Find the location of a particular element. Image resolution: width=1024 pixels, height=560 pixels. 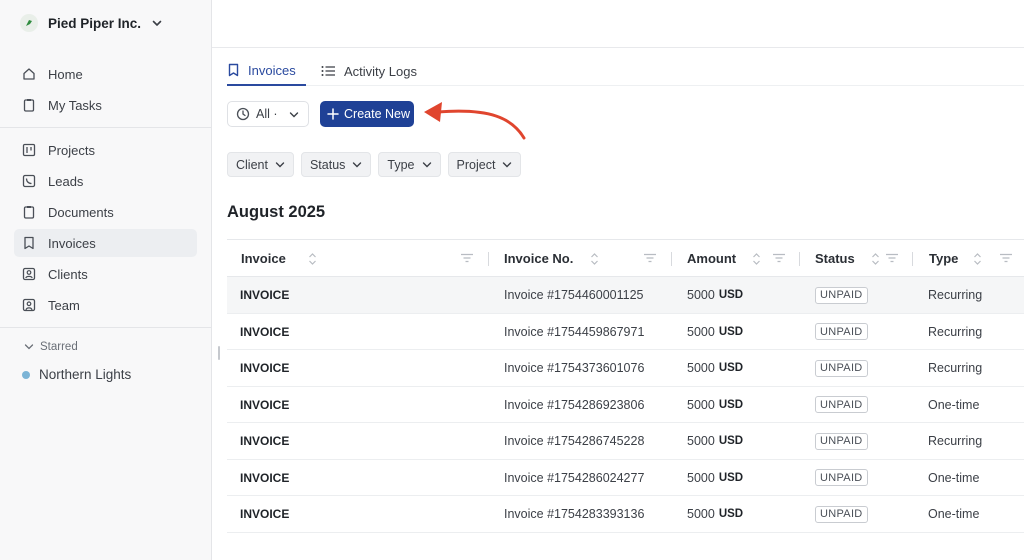

filter-label: Client is located at coordinates (252, 164).